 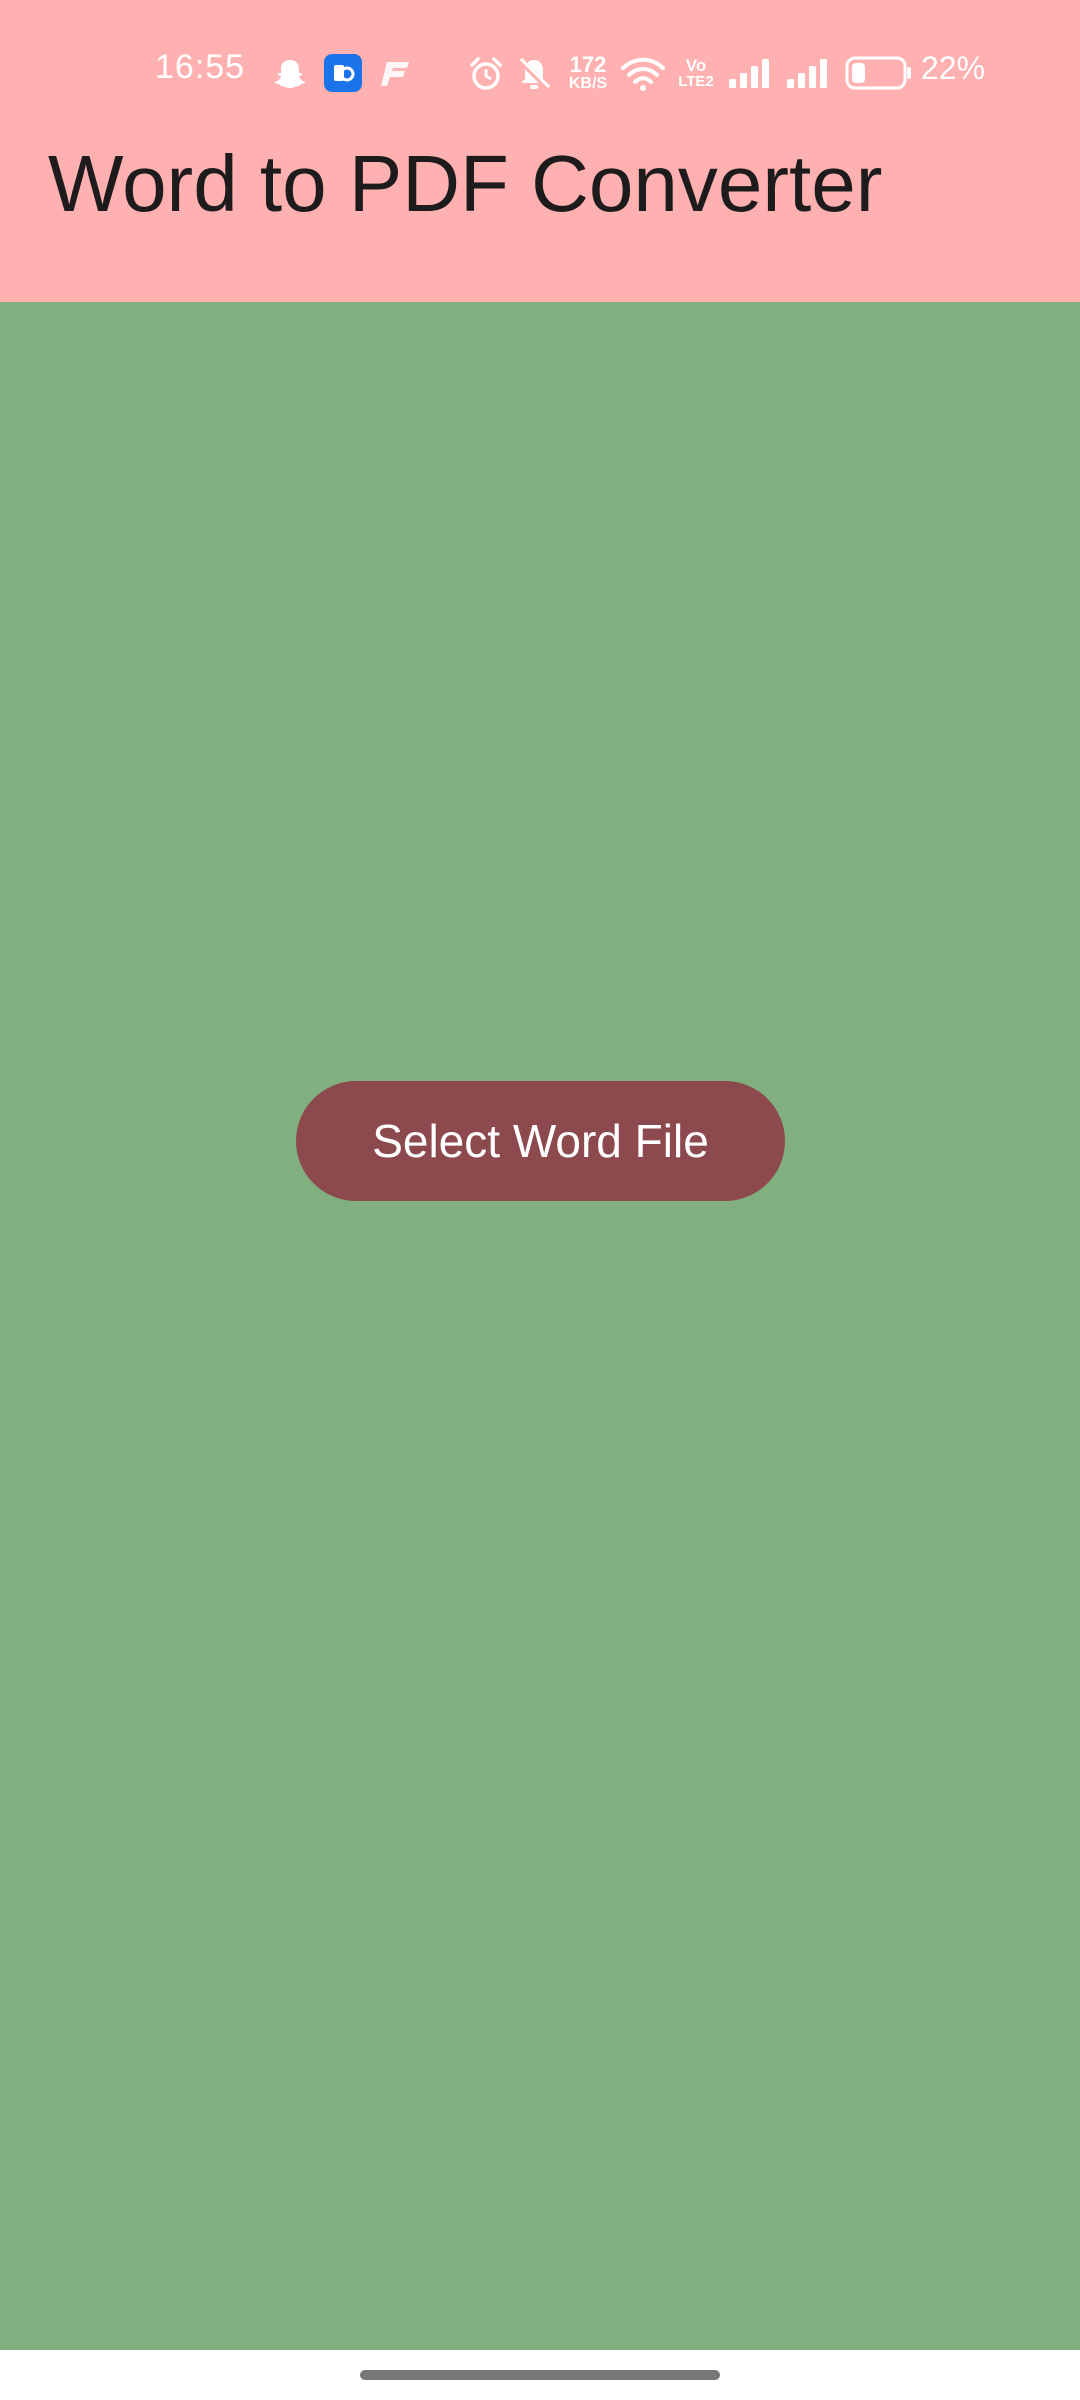 What do you see at coordinates (588, 83) in the screenshot?
I see `net-speed-unit: KB/S` at bounding box center [588, 83].